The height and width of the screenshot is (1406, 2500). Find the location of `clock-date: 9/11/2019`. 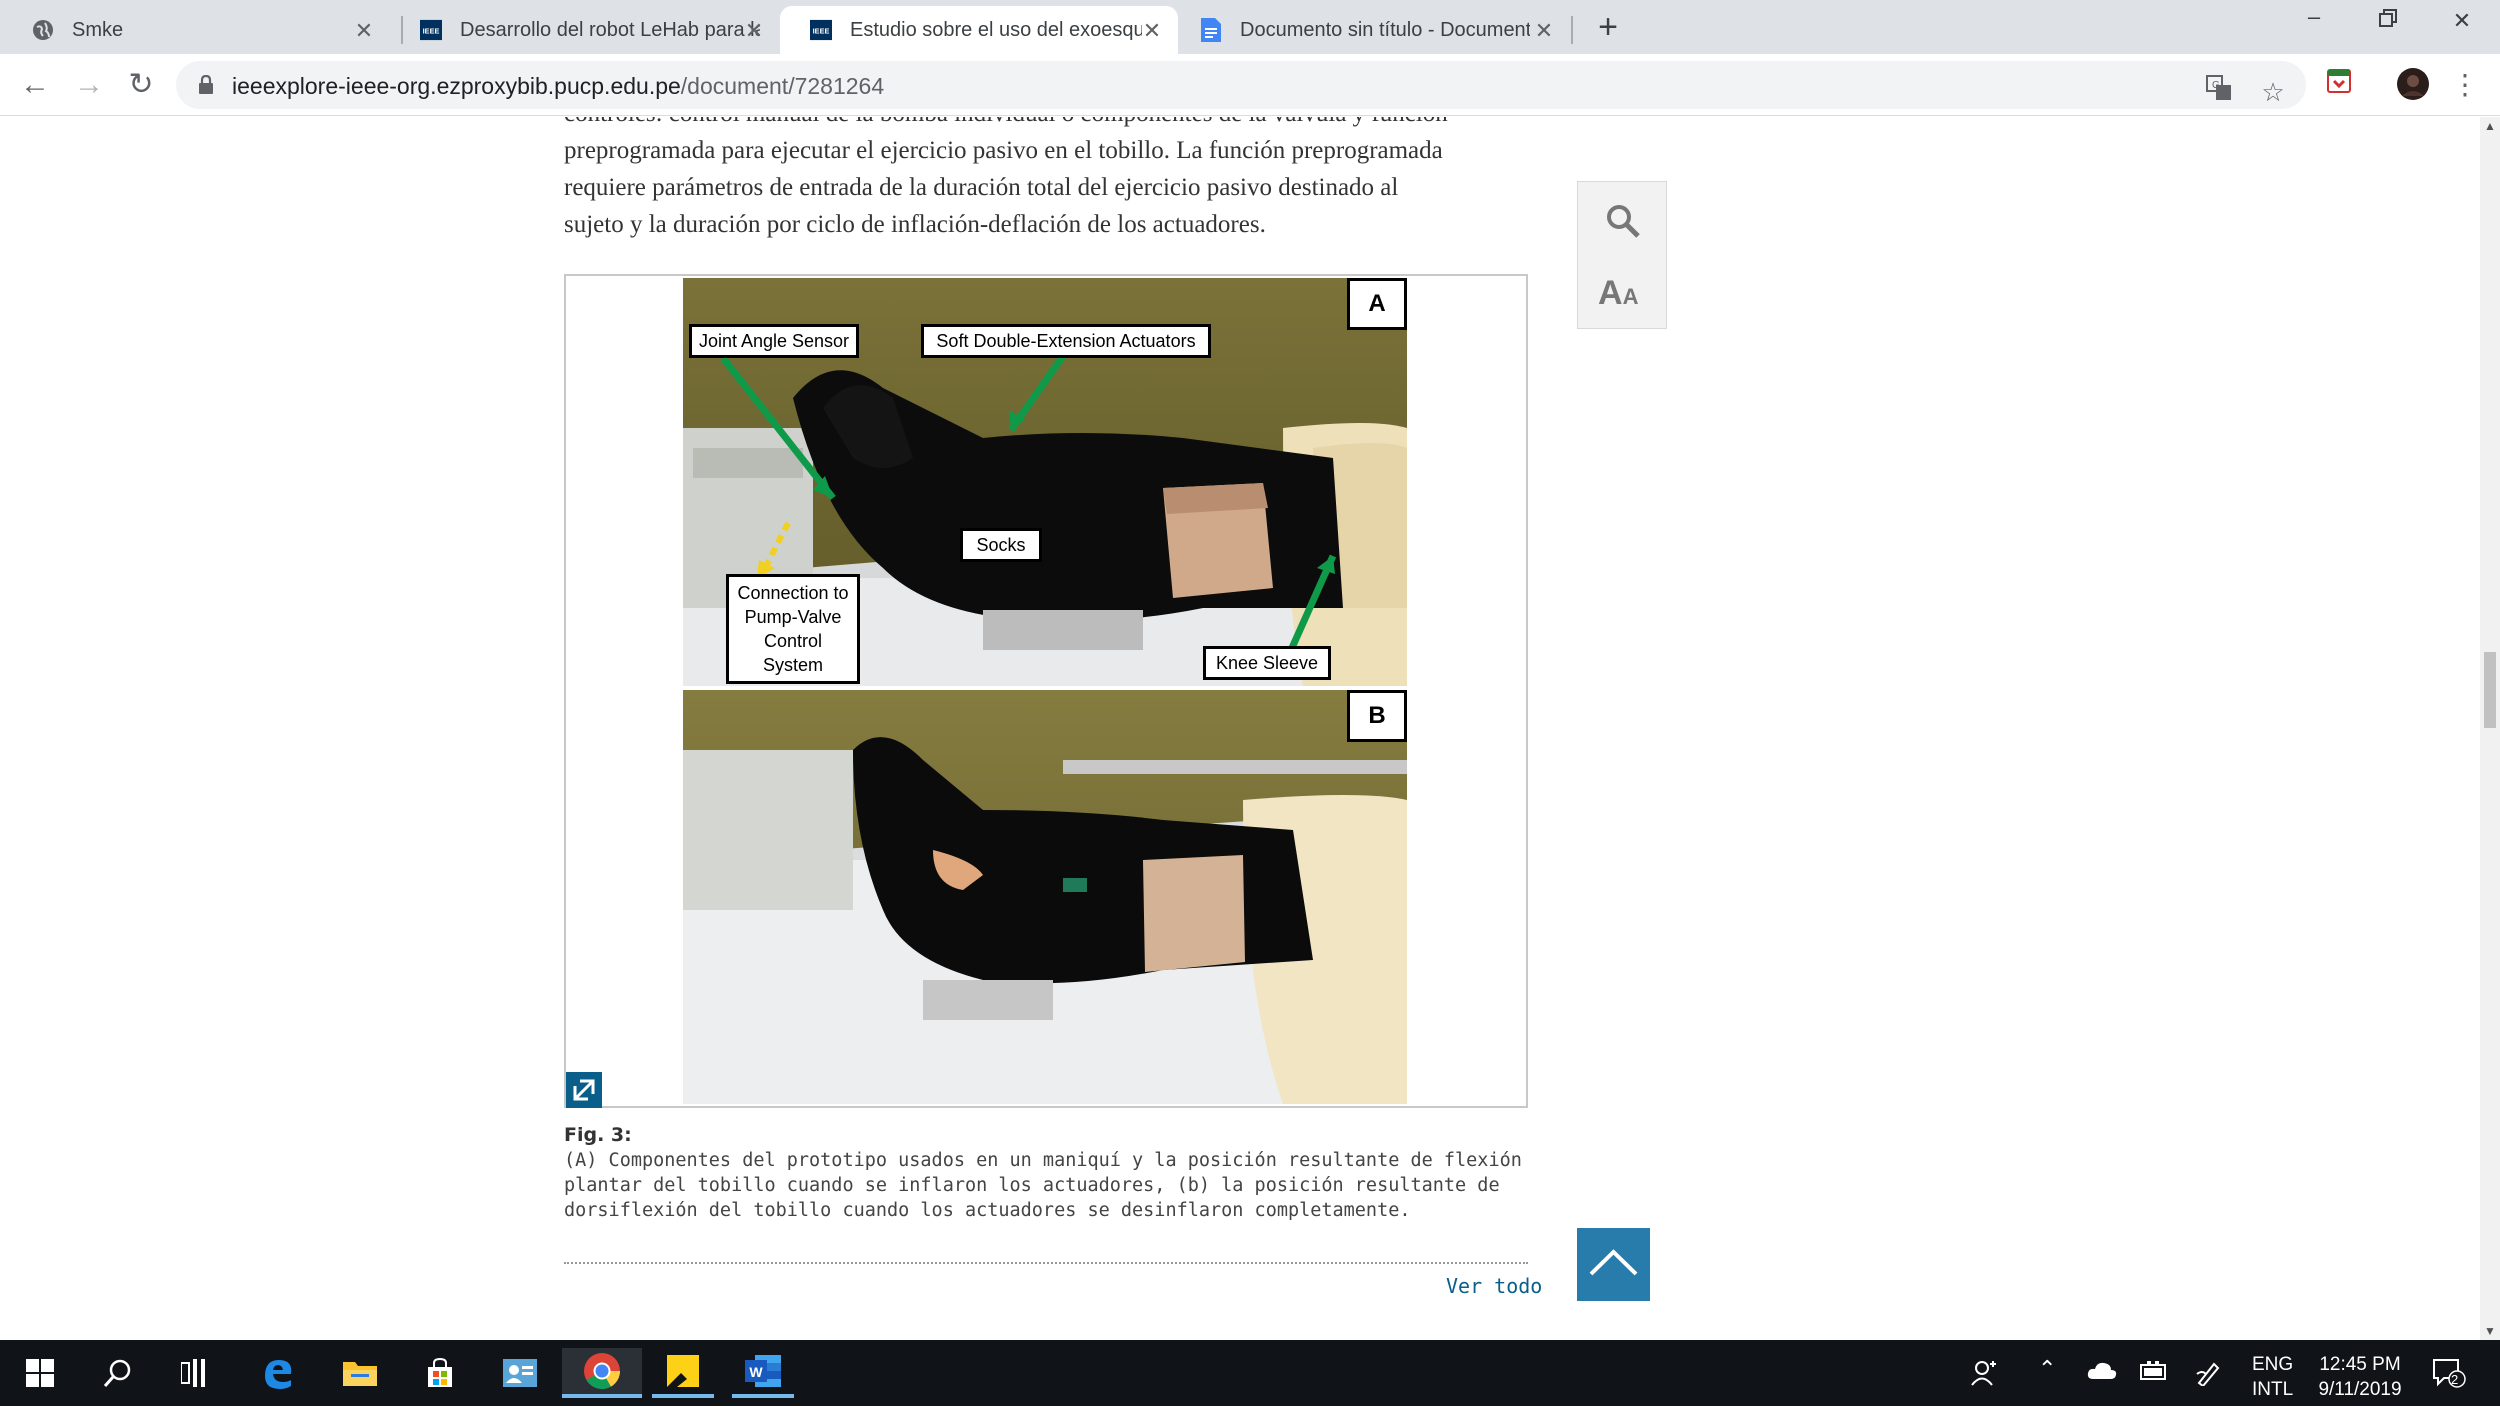

clock-date: 9/11/2019 is located at coordinates (2360, 1389).